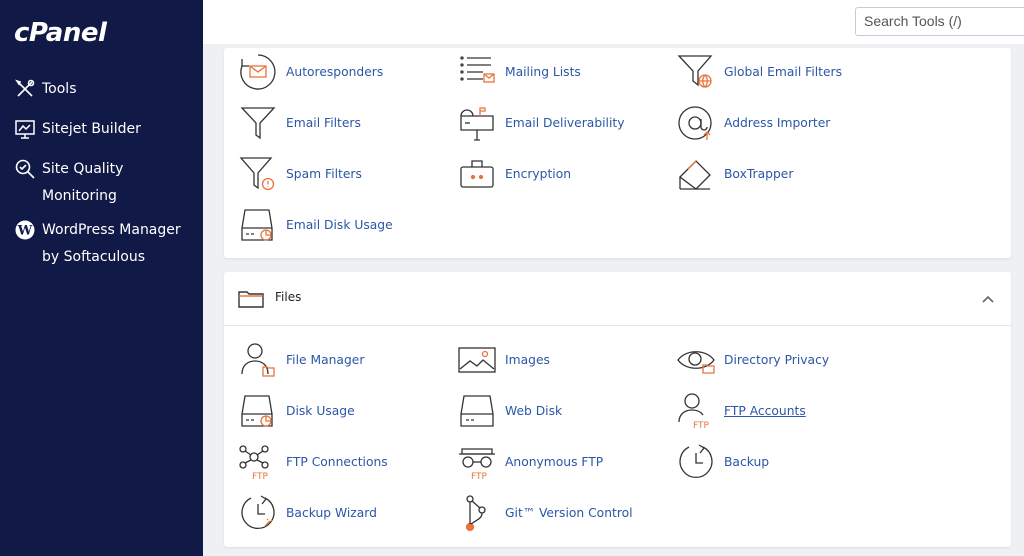 The image size is (1024, 556). I want to click on tool-directory-privacy: Directory Privacy, so click(753, 360).